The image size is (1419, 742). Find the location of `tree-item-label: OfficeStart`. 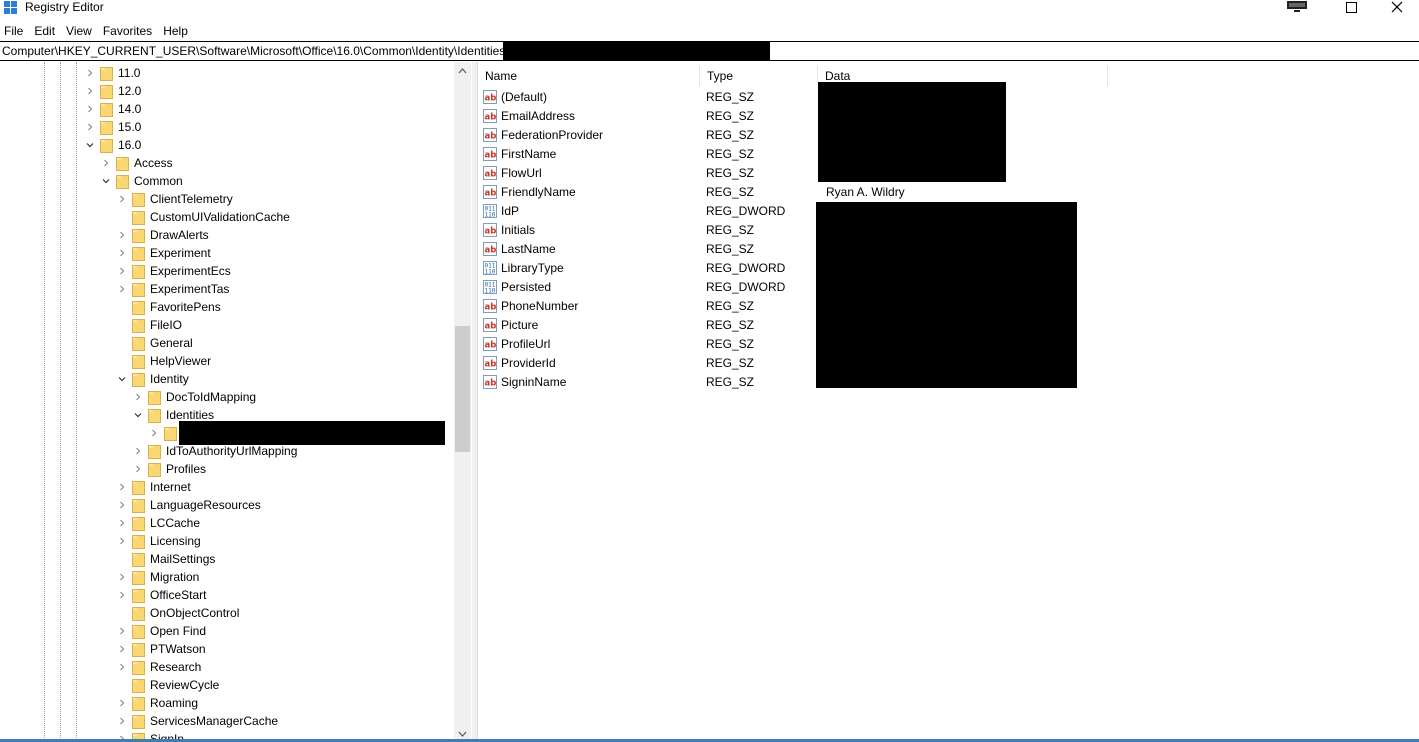

tree-item-label: OfficeStart is located at coordinates (178, 595).